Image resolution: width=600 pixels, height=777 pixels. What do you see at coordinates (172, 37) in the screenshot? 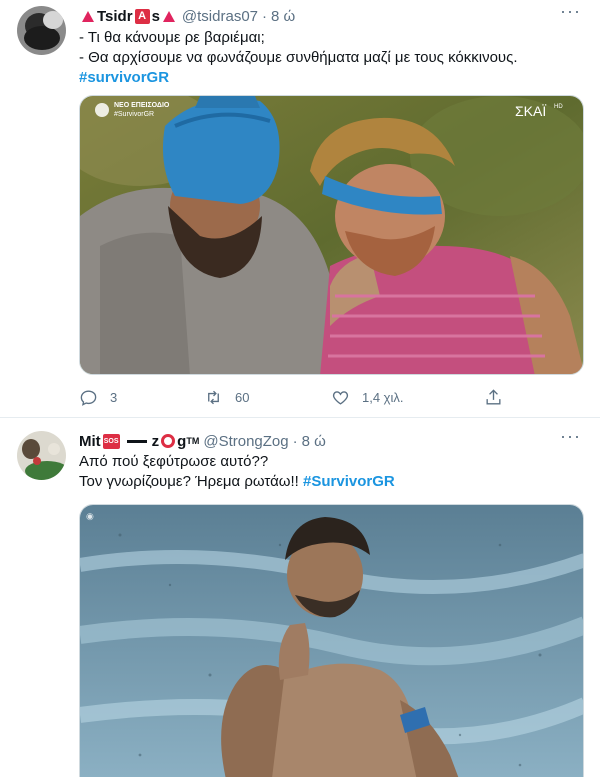
I see `tweet-line: - Τι θα κάνουμε ρε βαριέμαι;` at bounding box center [172, 37].